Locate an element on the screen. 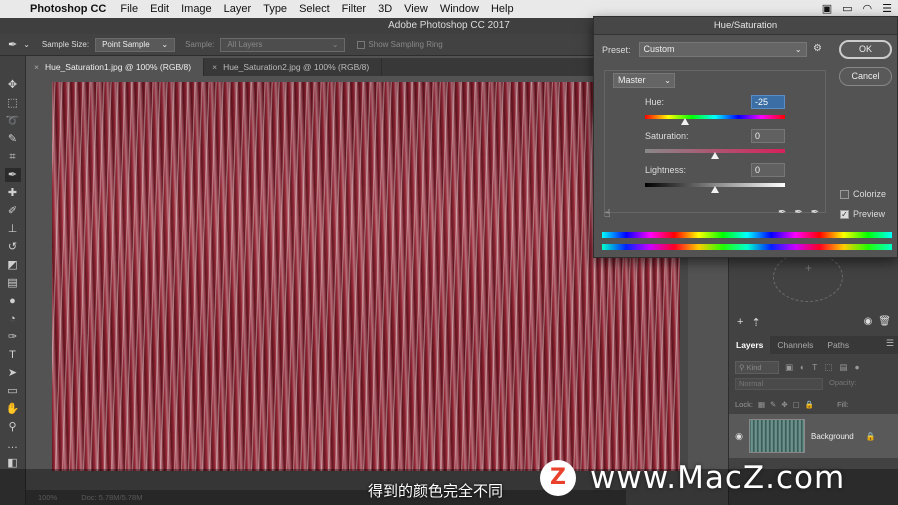  trash-icon: 🗑 is located at coordinates (884, 321).